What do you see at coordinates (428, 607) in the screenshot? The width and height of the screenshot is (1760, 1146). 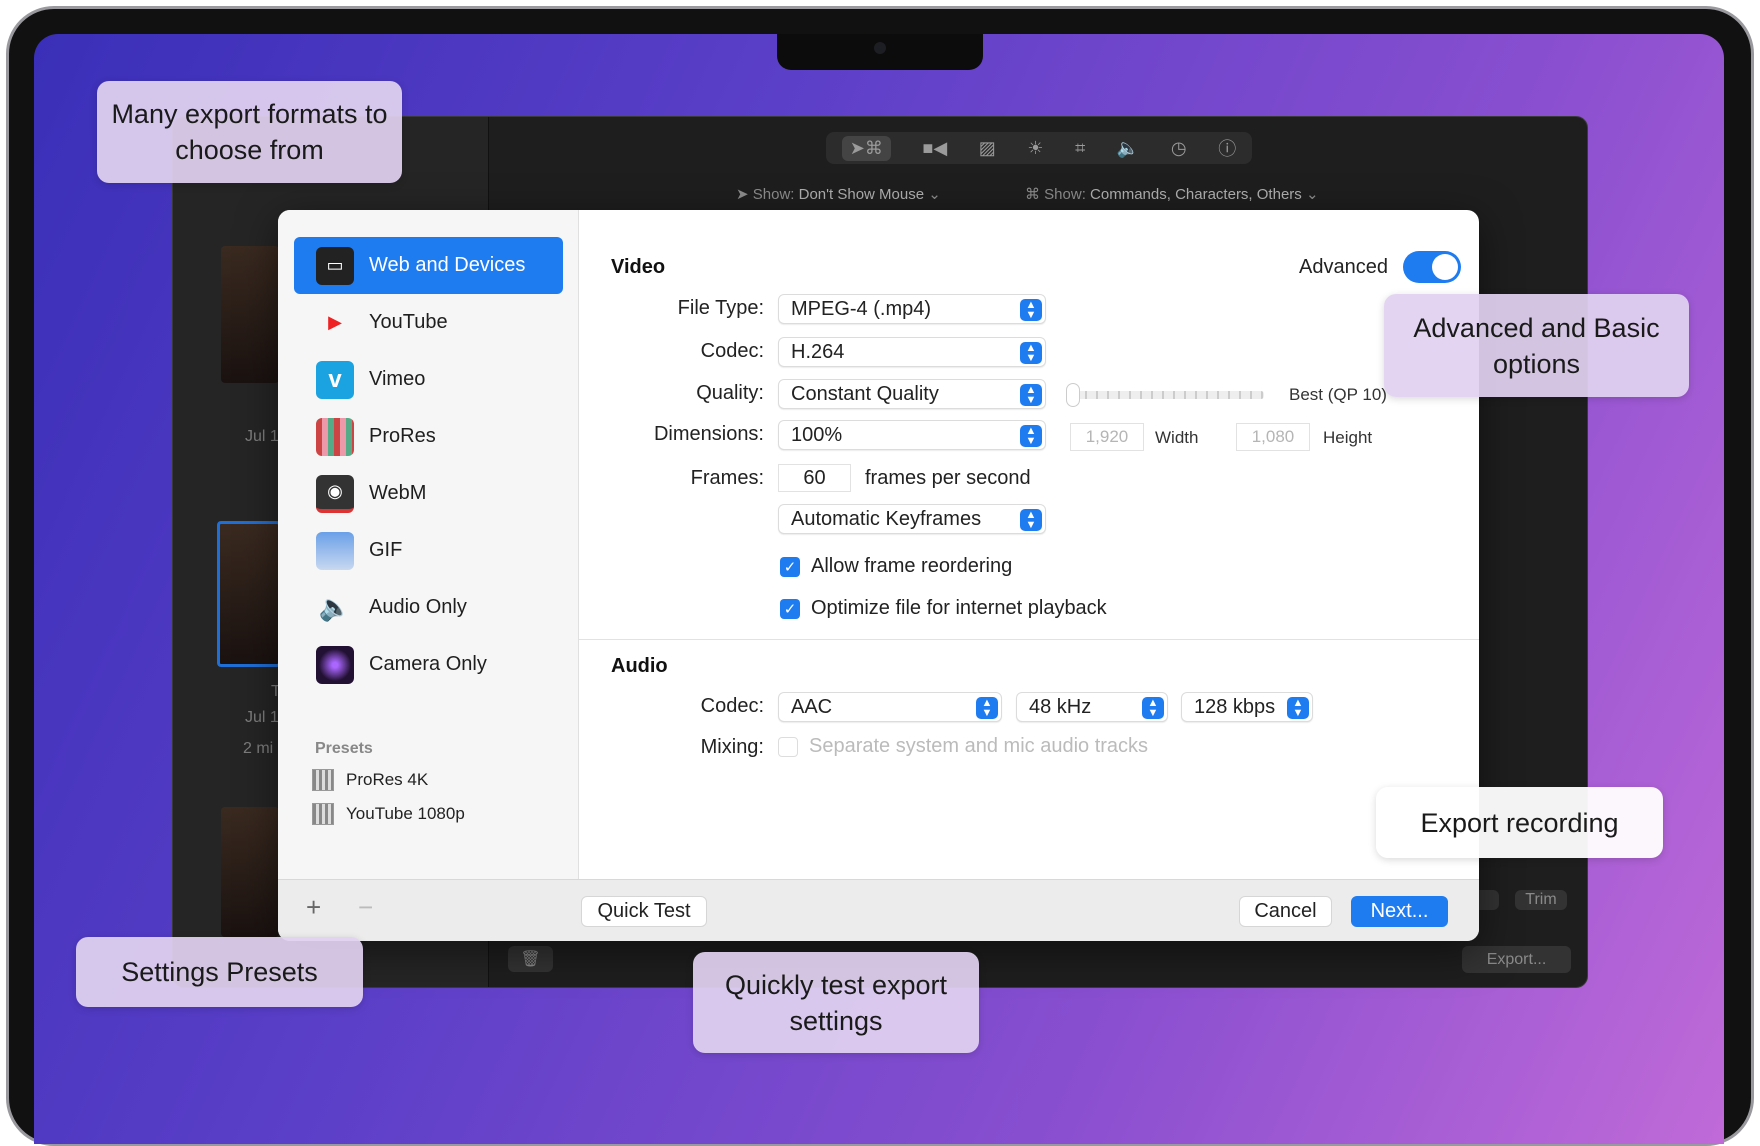 I see `sidebar-item-audio-only: 🔈 Audio Only` at bounding box center [428, 607].